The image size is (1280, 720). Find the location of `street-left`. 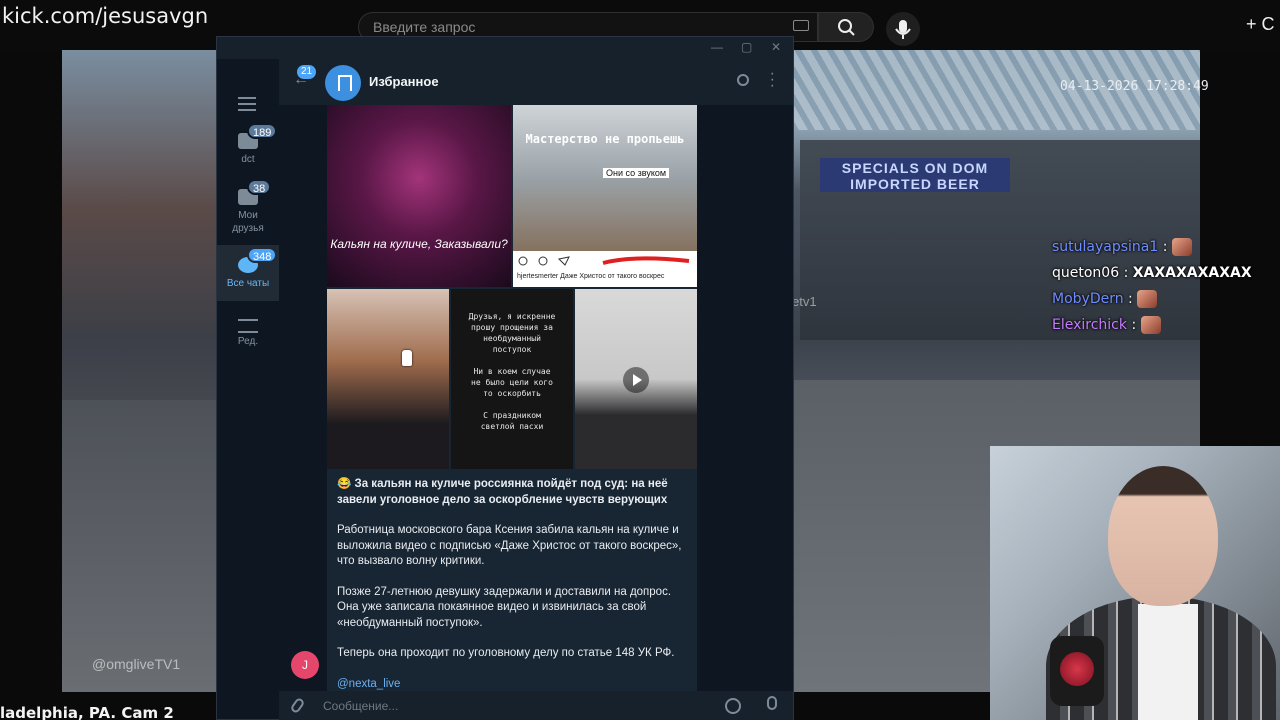

street-left is located at coordinates (142, 546).